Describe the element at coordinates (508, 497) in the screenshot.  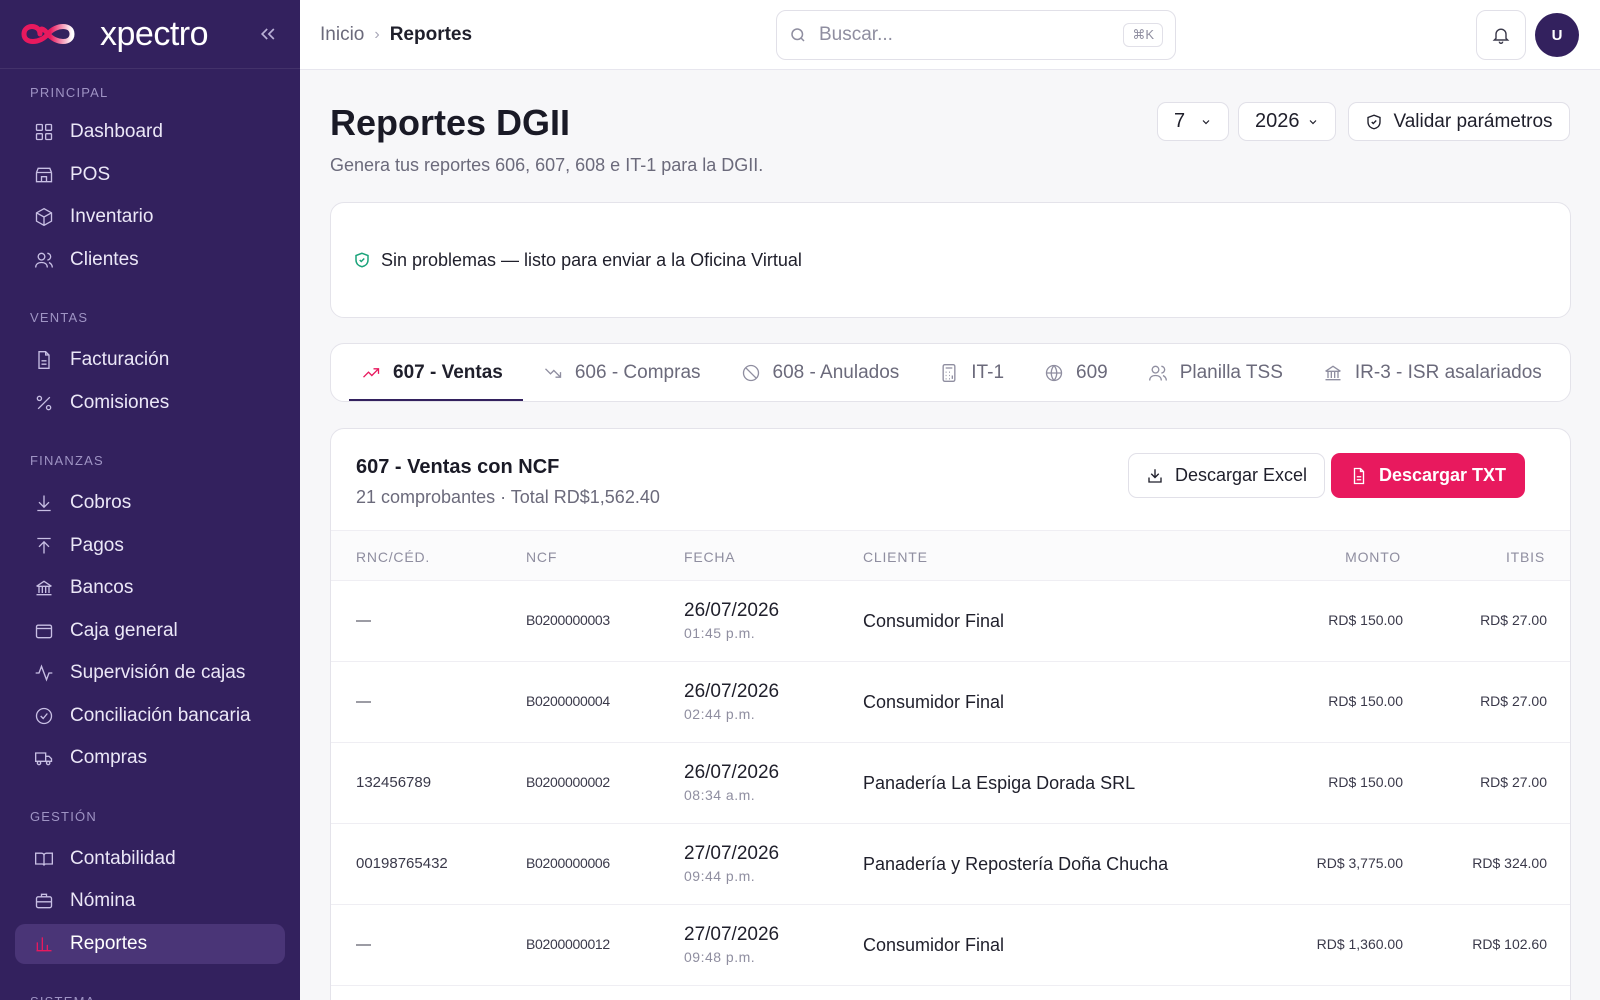
I see `report-summary: 21 comprobantes · Total RD$1,562.40` at that location.